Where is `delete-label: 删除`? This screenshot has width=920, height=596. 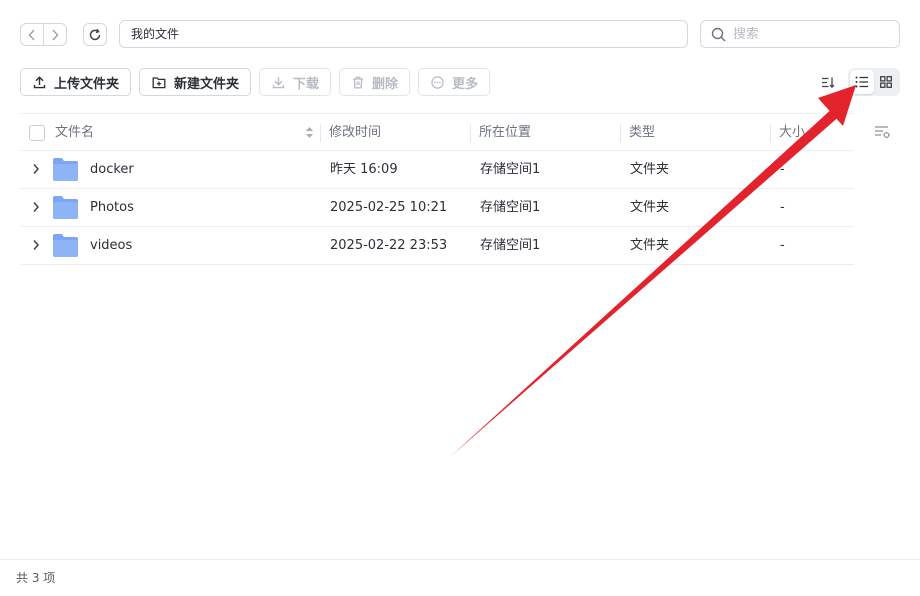
delete-label: 删除 is located at coordinates (385, 84).